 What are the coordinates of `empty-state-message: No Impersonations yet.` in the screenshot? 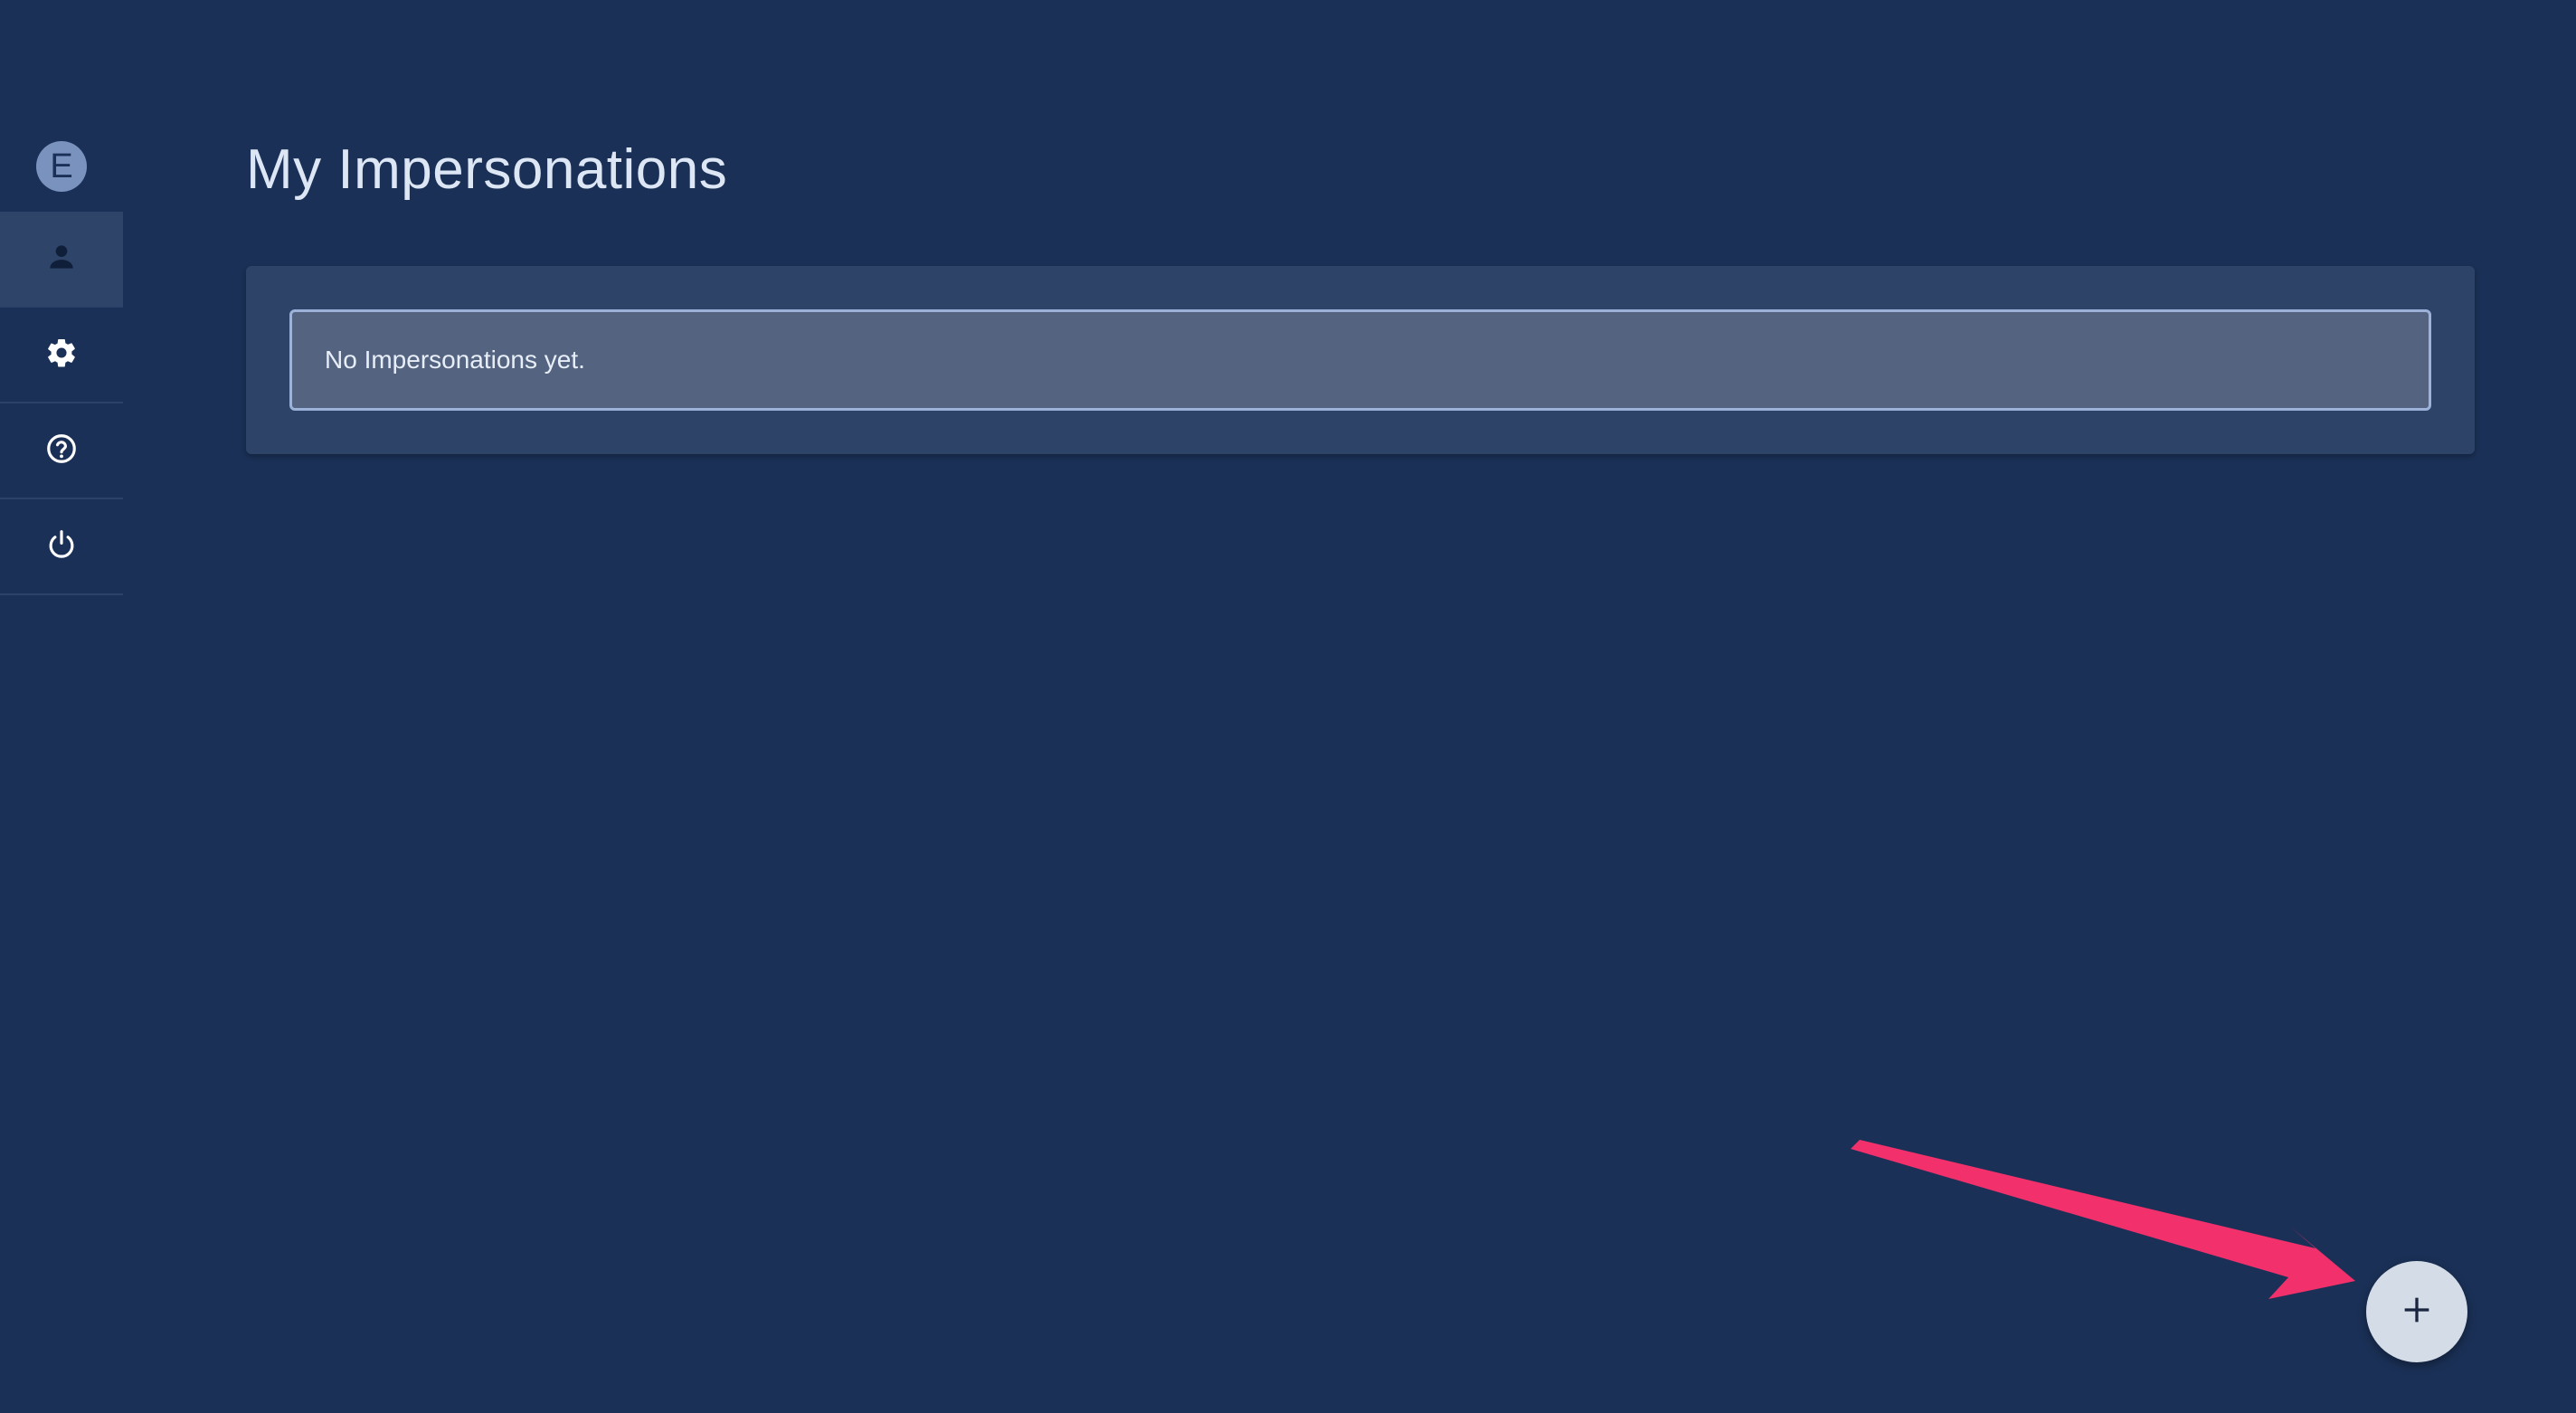 It's located at (1360, 360).